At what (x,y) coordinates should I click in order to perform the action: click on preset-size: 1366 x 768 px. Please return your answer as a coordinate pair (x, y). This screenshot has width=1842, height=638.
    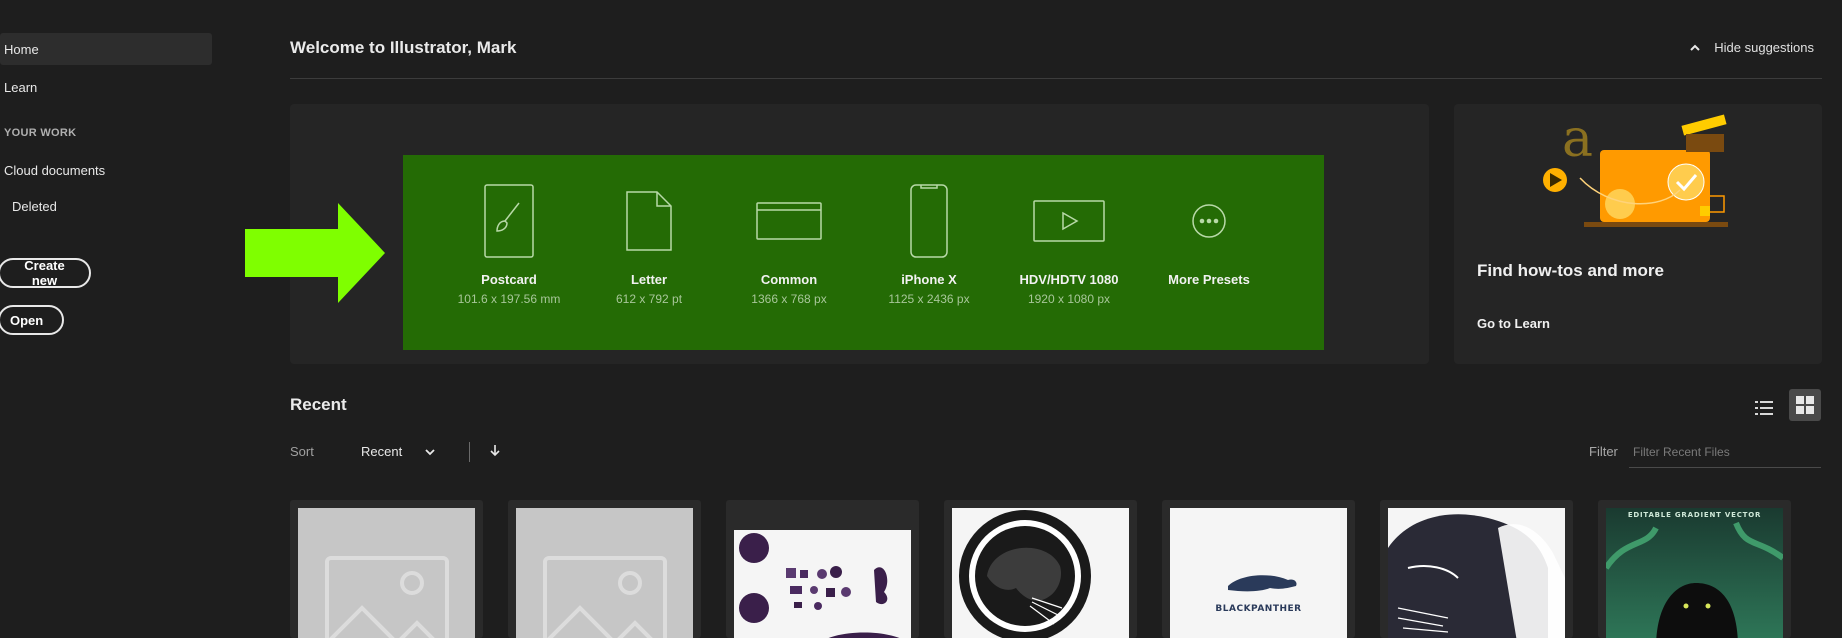
    Looking at the image, I should click on (789, 299).